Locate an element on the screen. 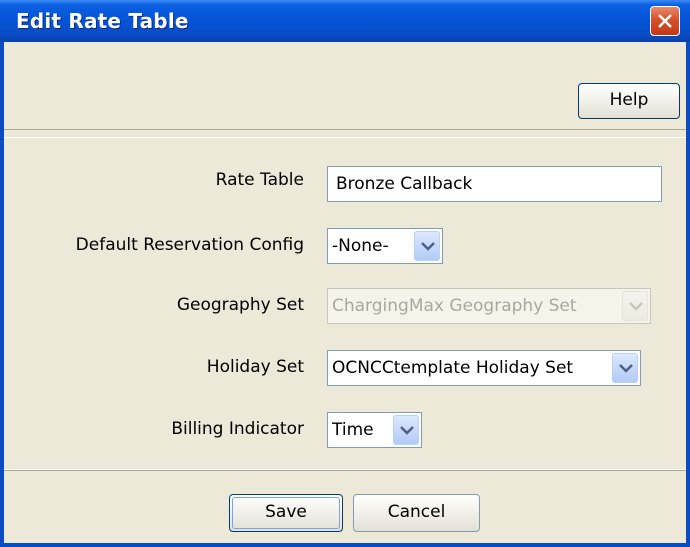  holiday-set-value: OCNCCtemplate Holiday Set is located at coordinates (453, 368).